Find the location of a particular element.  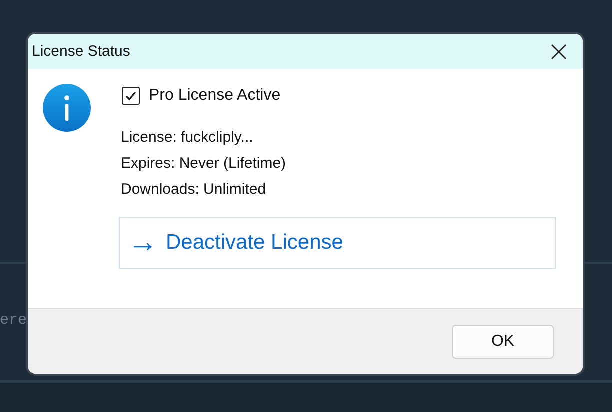

detail-text: Expires: Never (Lifetime) is located at coordinates (204, 164).